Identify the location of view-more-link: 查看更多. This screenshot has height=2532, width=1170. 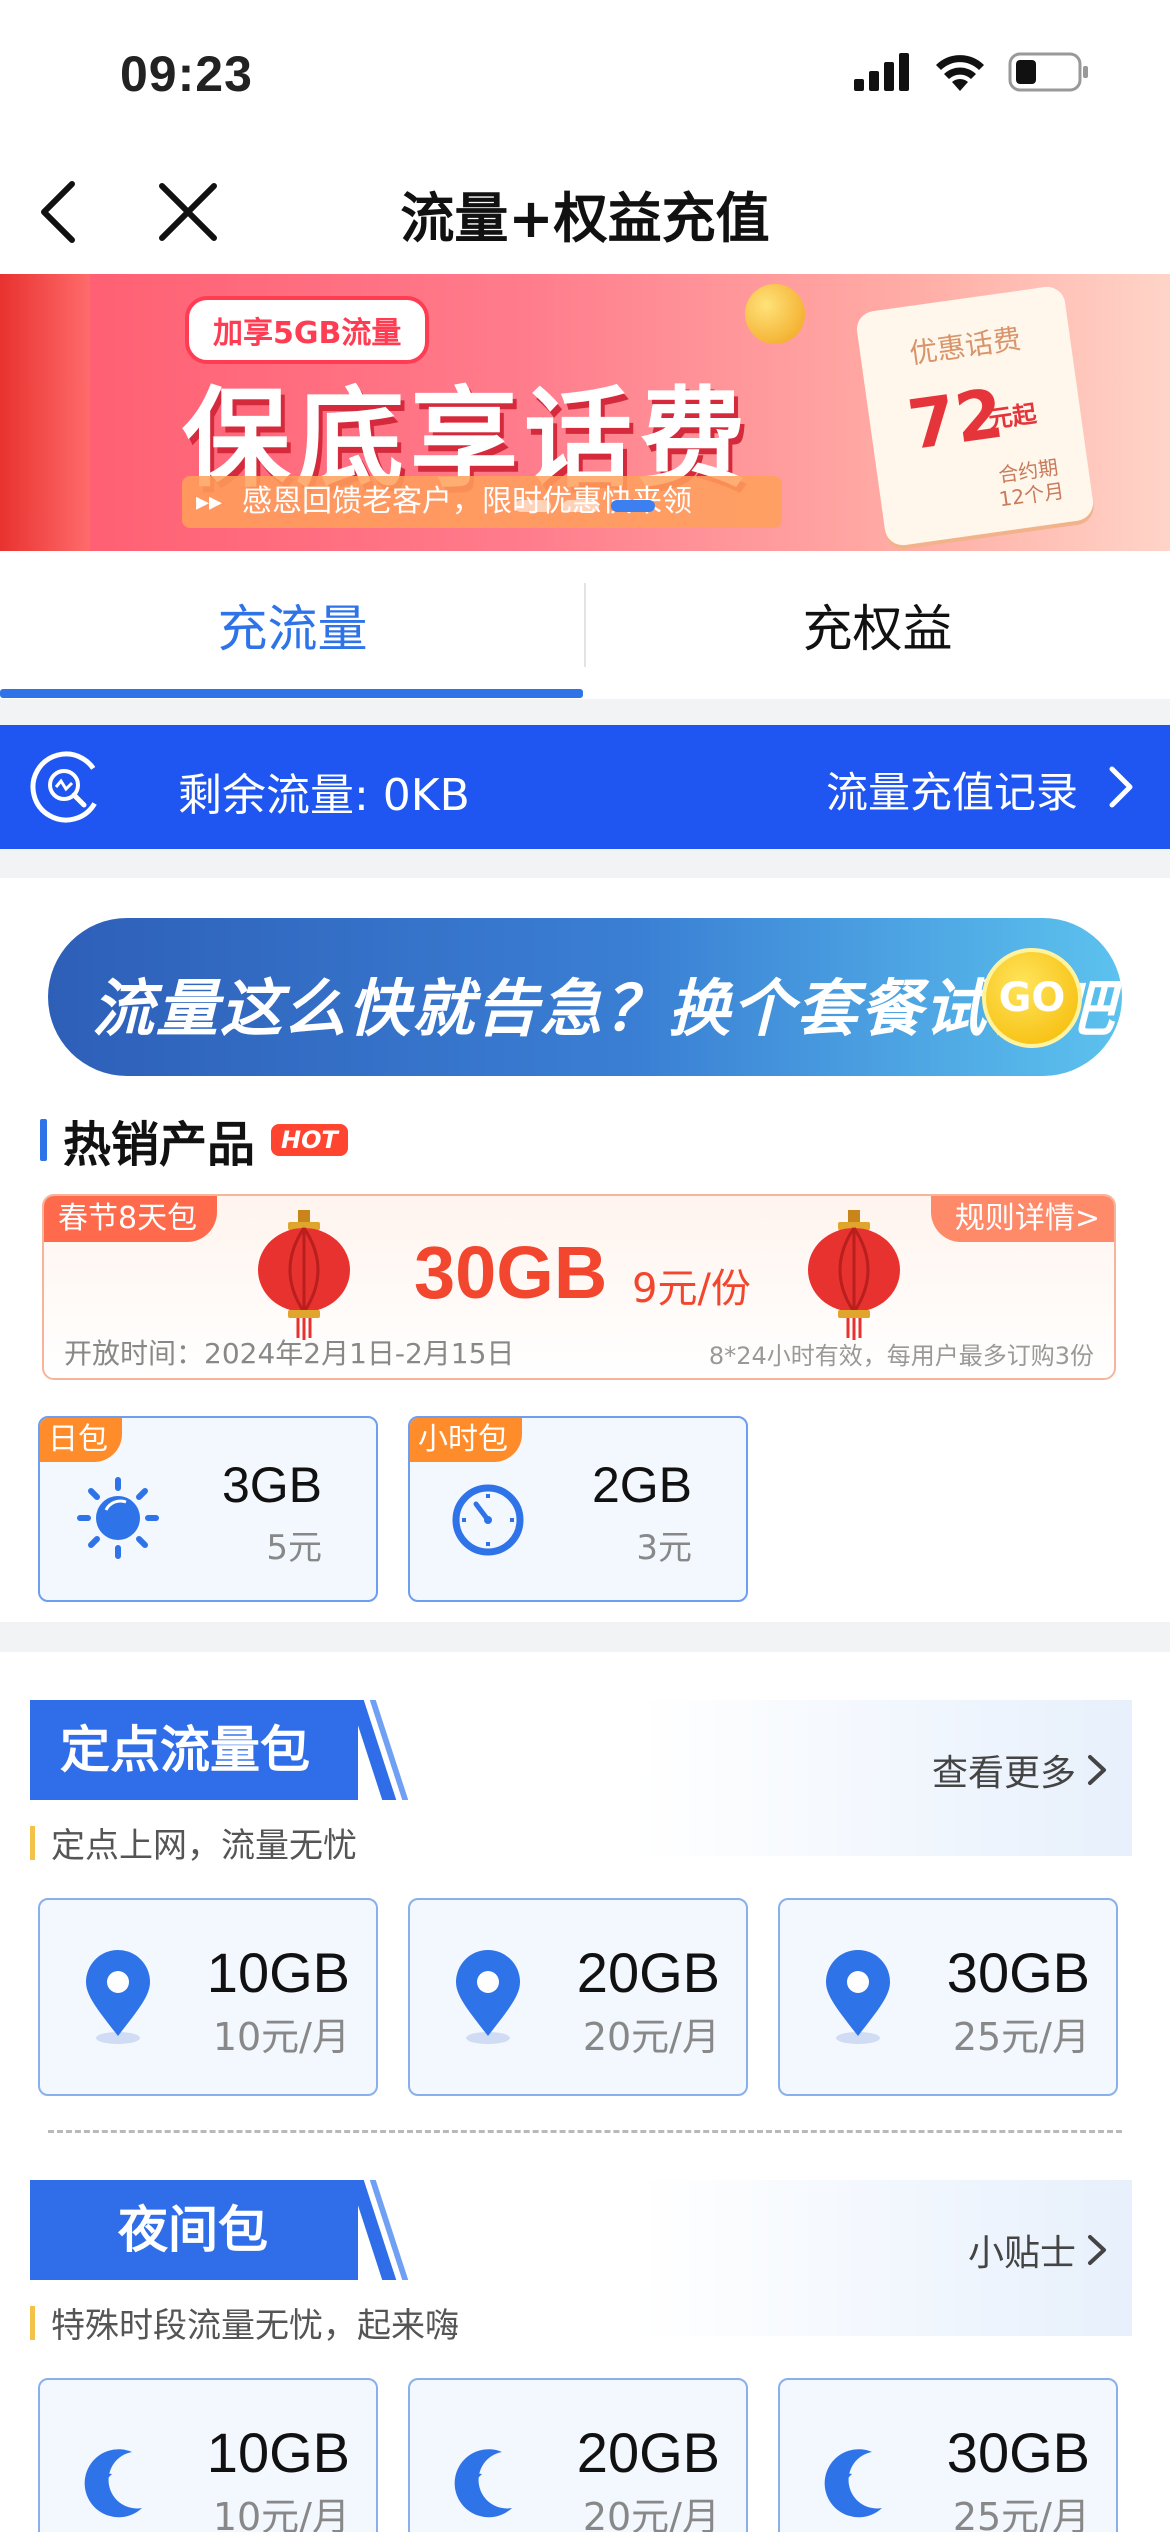
(1020, 1770).